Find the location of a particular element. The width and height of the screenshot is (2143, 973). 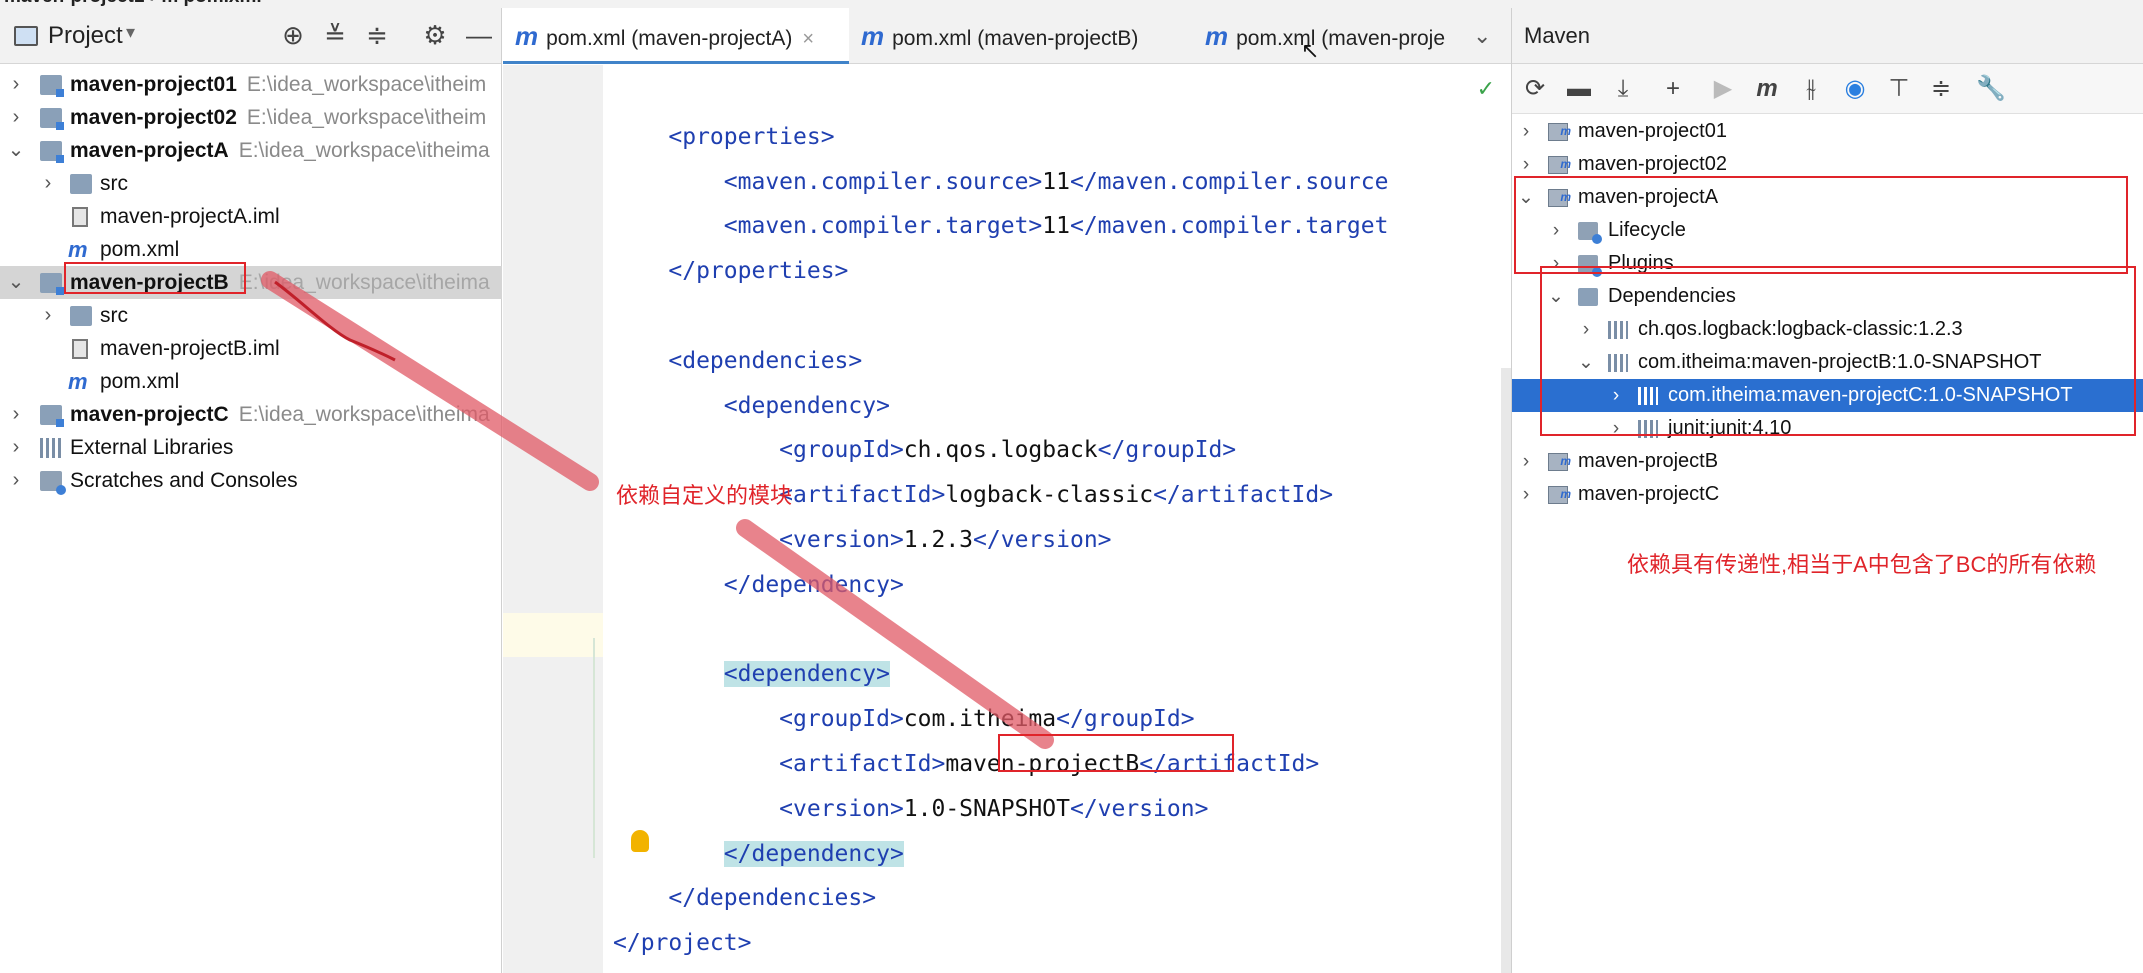

iml-file-icon is located at coordinates (80, 217).